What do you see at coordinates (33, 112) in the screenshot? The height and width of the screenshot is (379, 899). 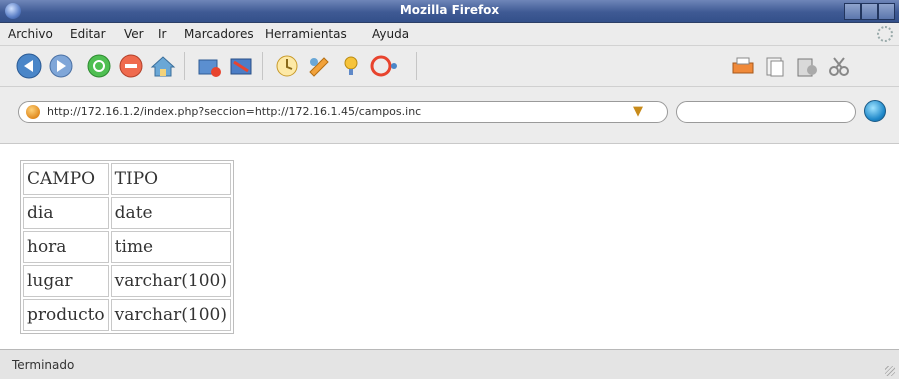 I see `site-favicon-icon` at bounding box center [33, 112].